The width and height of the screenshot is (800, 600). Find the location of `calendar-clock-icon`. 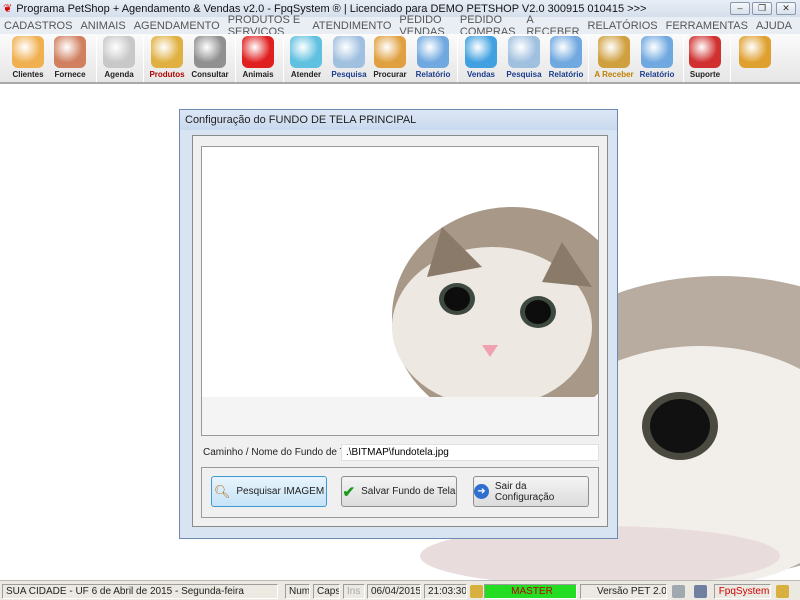

calendar-clock-icon is located at coordinates (119, 52).